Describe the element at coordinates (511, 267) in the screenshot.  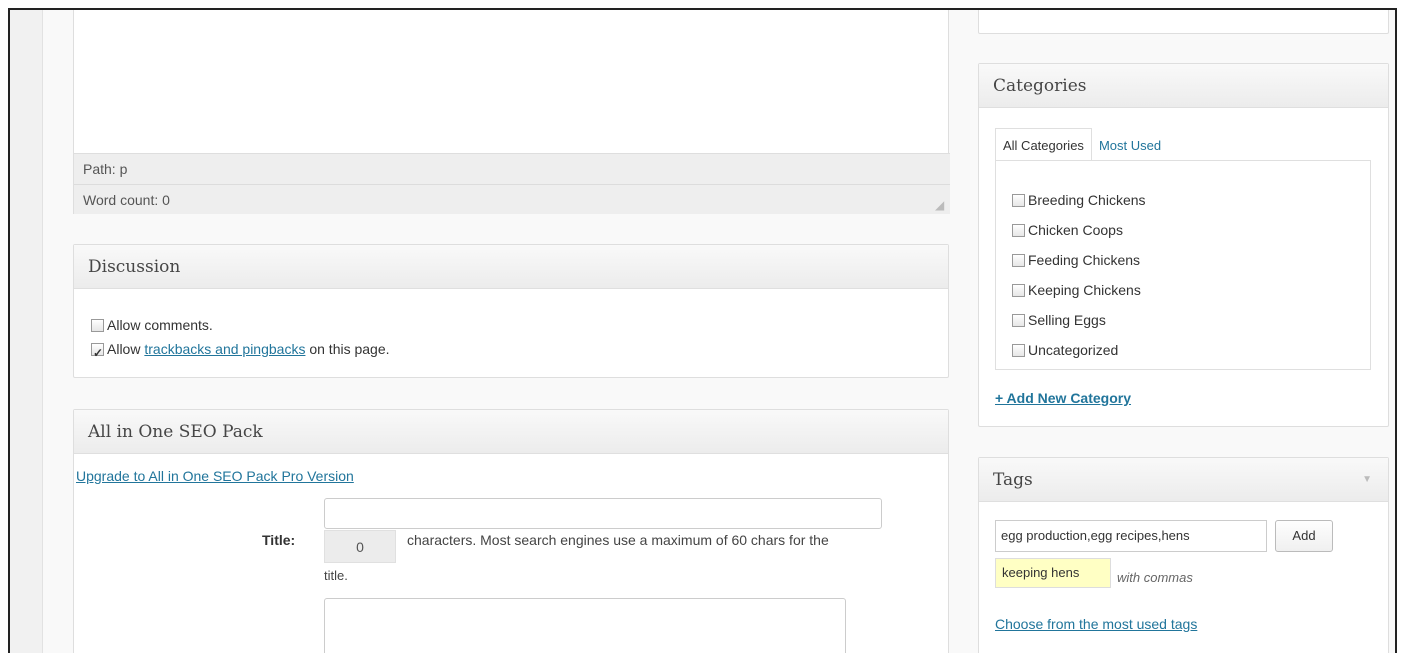
I see `discussion-title: Discussion` at that location.